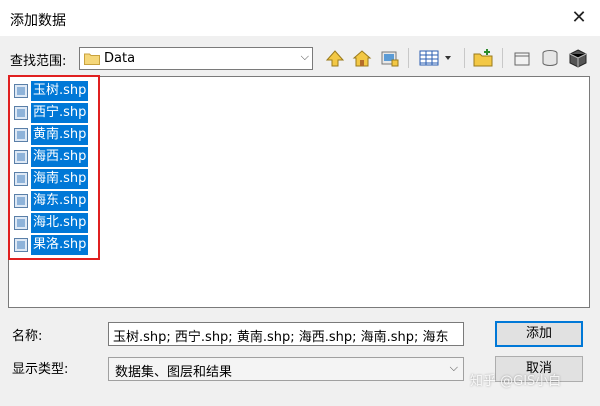 This screenshot has height=406, width=600. Describe the element at coordinates (286, 369) in the screenshot. I see `type-select: 数据集、图层和结果 ⌵` at that location.